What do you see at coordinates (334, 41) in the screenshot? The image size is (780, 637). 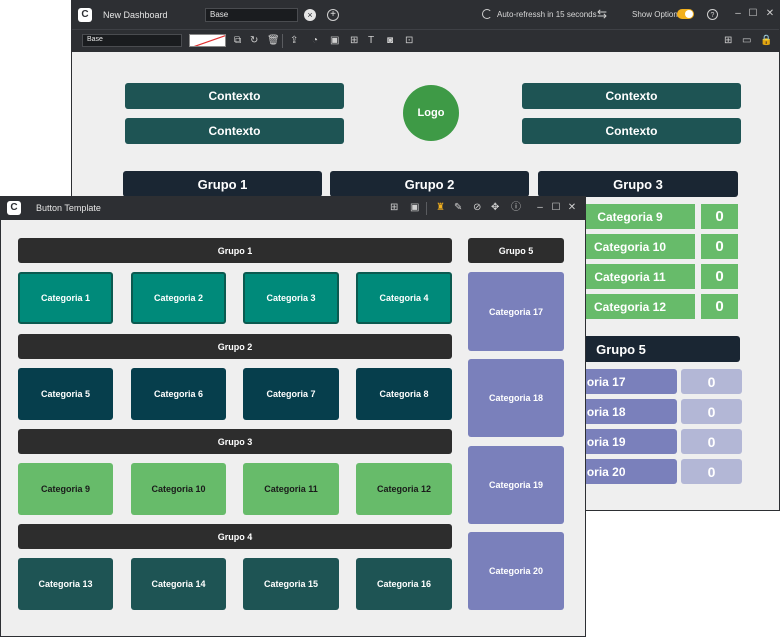 I see `folder-settings-icon: ▣` at bounding box center [334, 41].